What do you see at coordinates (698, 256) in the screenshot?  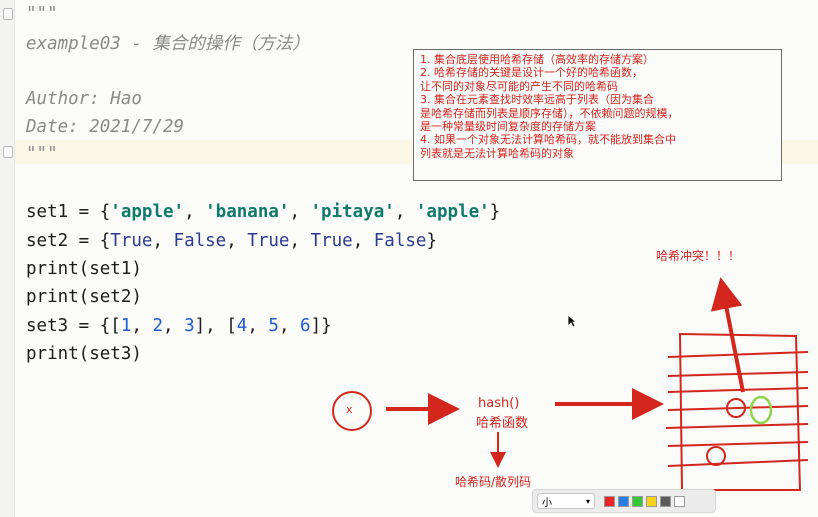 I see `hash-collision-label: 哈希冲突！！！` at bounding box center [698, 256].